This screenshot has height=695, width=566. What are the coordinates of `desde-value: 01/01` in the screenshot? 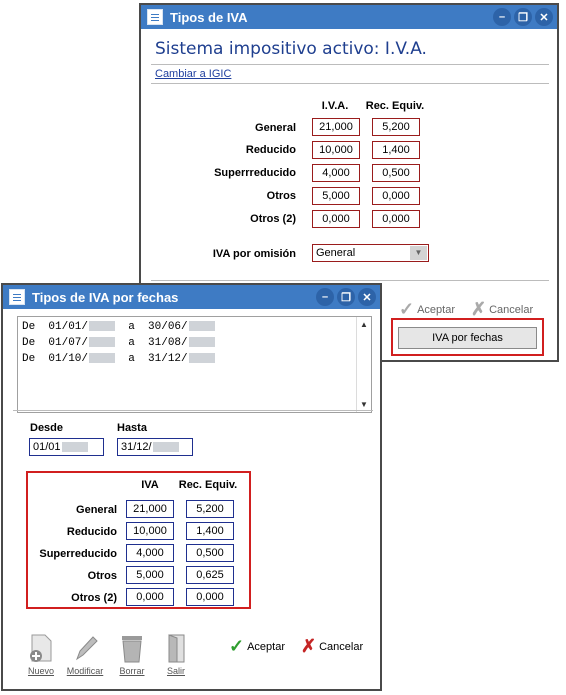 It's located at (47, 447).